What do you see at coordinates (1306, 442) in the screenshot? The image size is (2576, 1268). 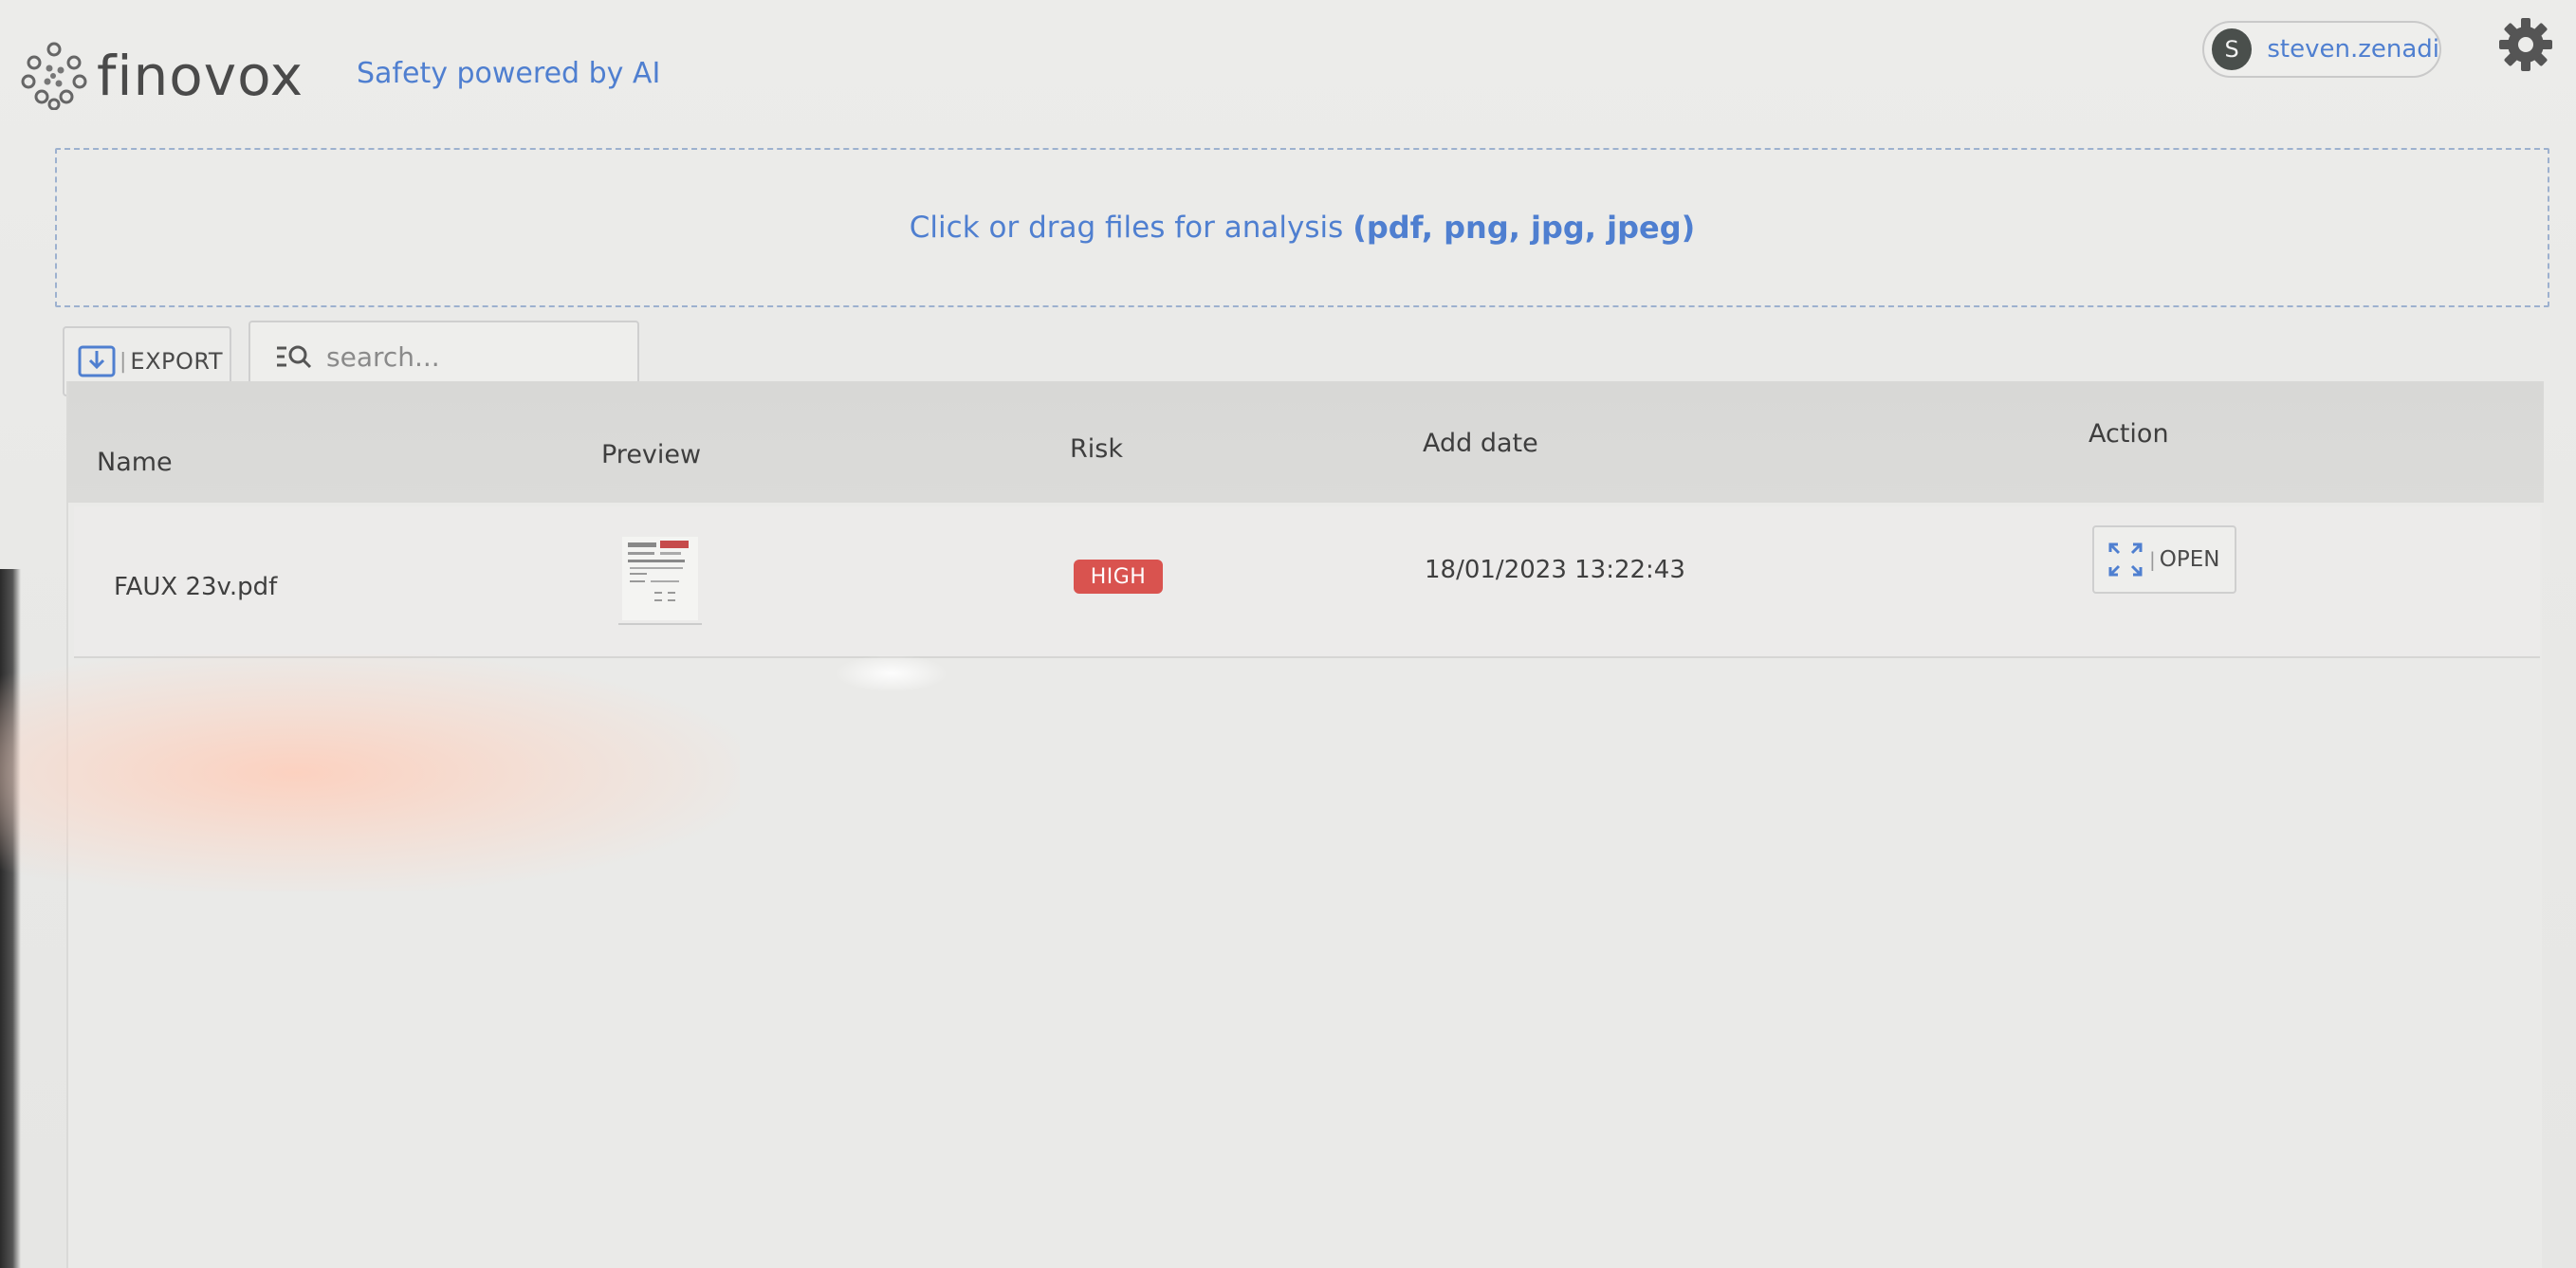 I see `table-header: Name Preview Risk Add date Action` at bounding box center [1306, 442].